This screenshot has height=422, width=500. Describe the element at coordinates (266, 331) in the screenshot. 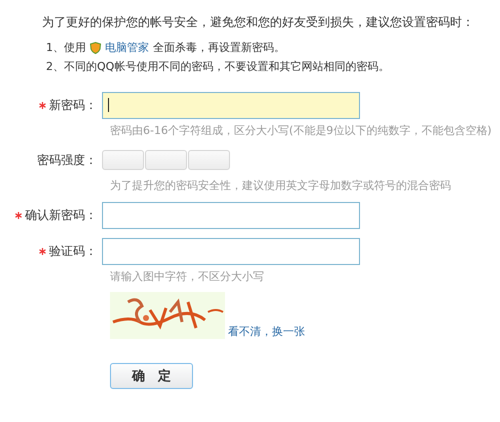

I see `refresh-captcha-link: 看不清，换一张` at that location.